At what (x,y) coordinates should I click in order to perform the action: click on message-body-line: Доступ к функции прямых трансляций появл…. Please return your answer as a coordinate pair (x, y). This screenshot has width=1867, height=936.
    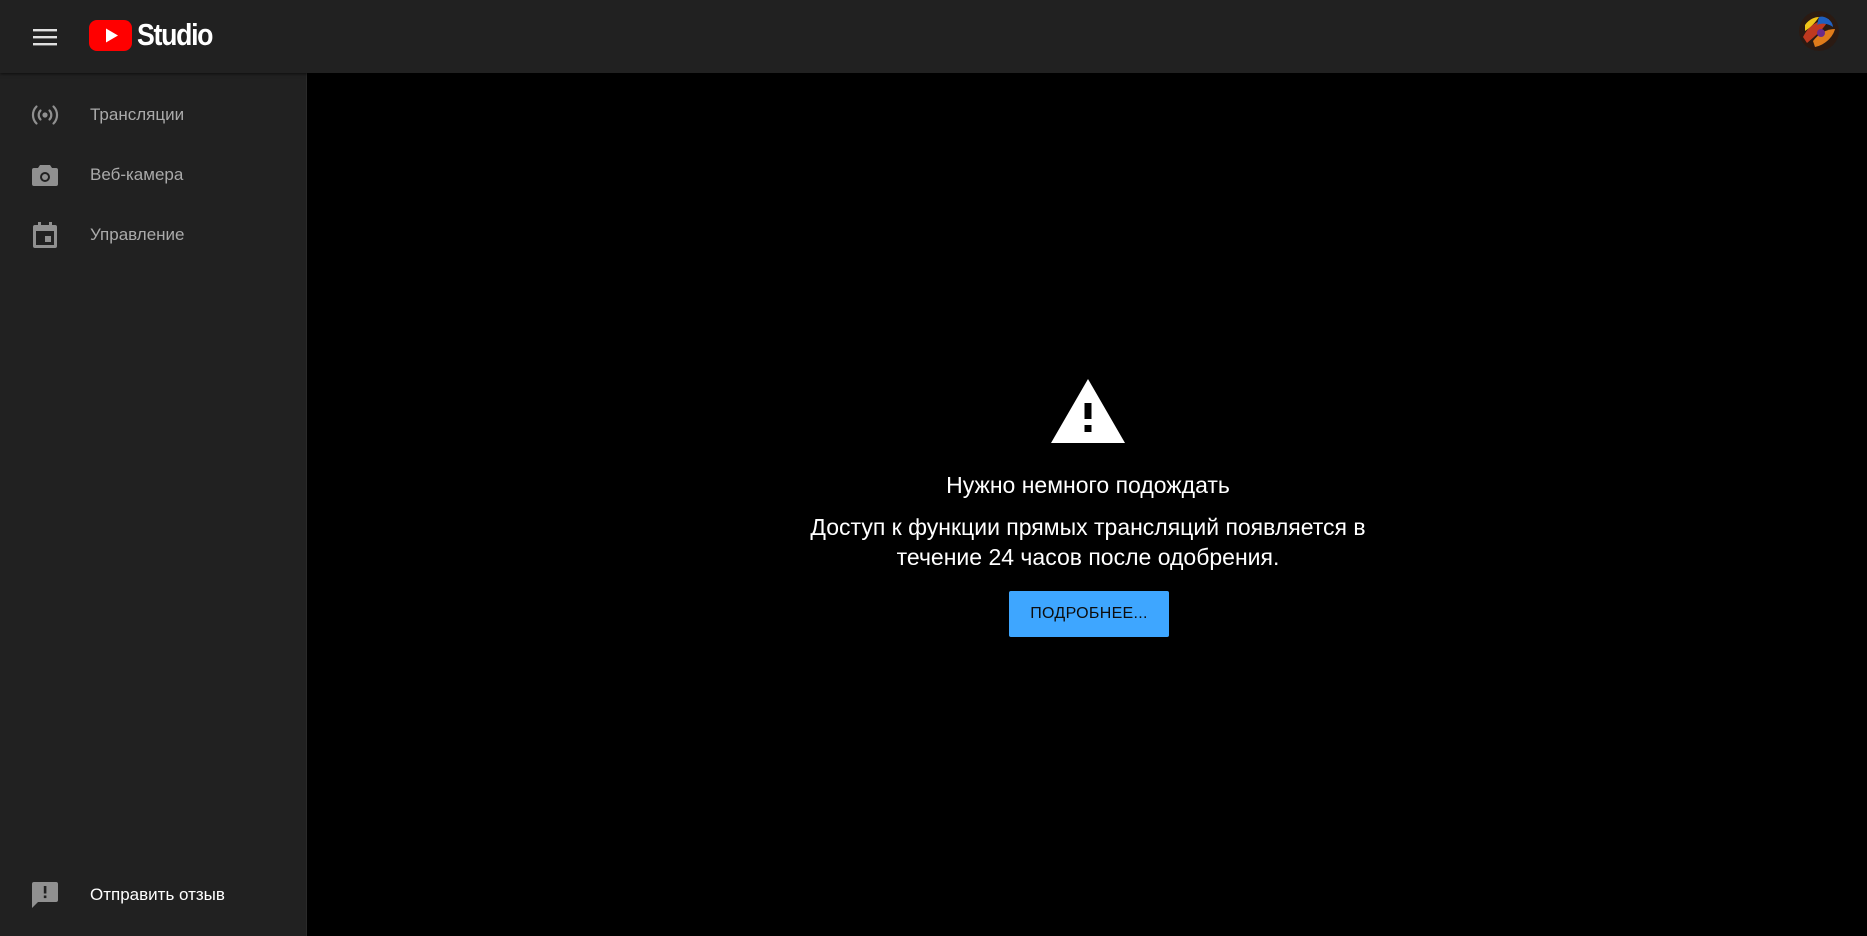
    Looking at the image, I should click on (1088, 527).